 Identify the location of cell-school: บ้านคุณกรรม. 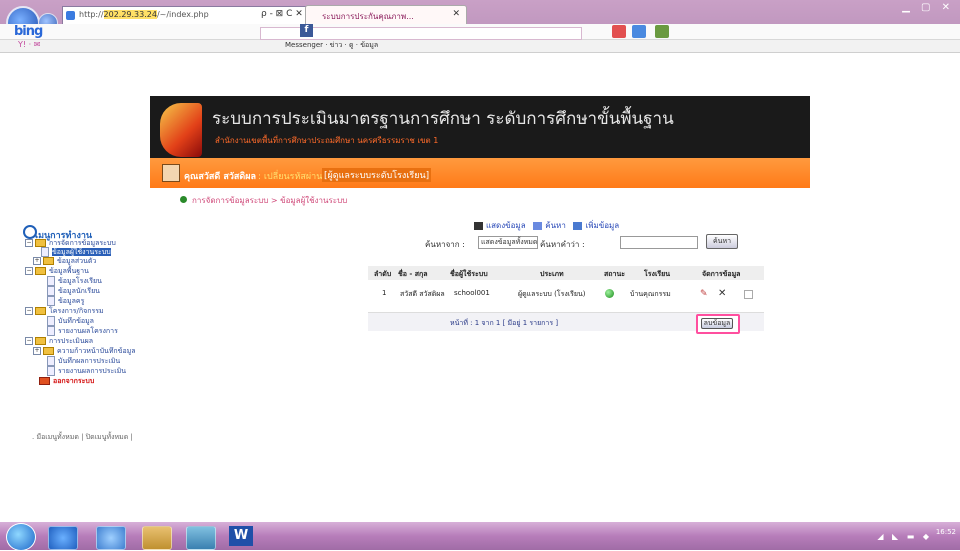
(650, 294).